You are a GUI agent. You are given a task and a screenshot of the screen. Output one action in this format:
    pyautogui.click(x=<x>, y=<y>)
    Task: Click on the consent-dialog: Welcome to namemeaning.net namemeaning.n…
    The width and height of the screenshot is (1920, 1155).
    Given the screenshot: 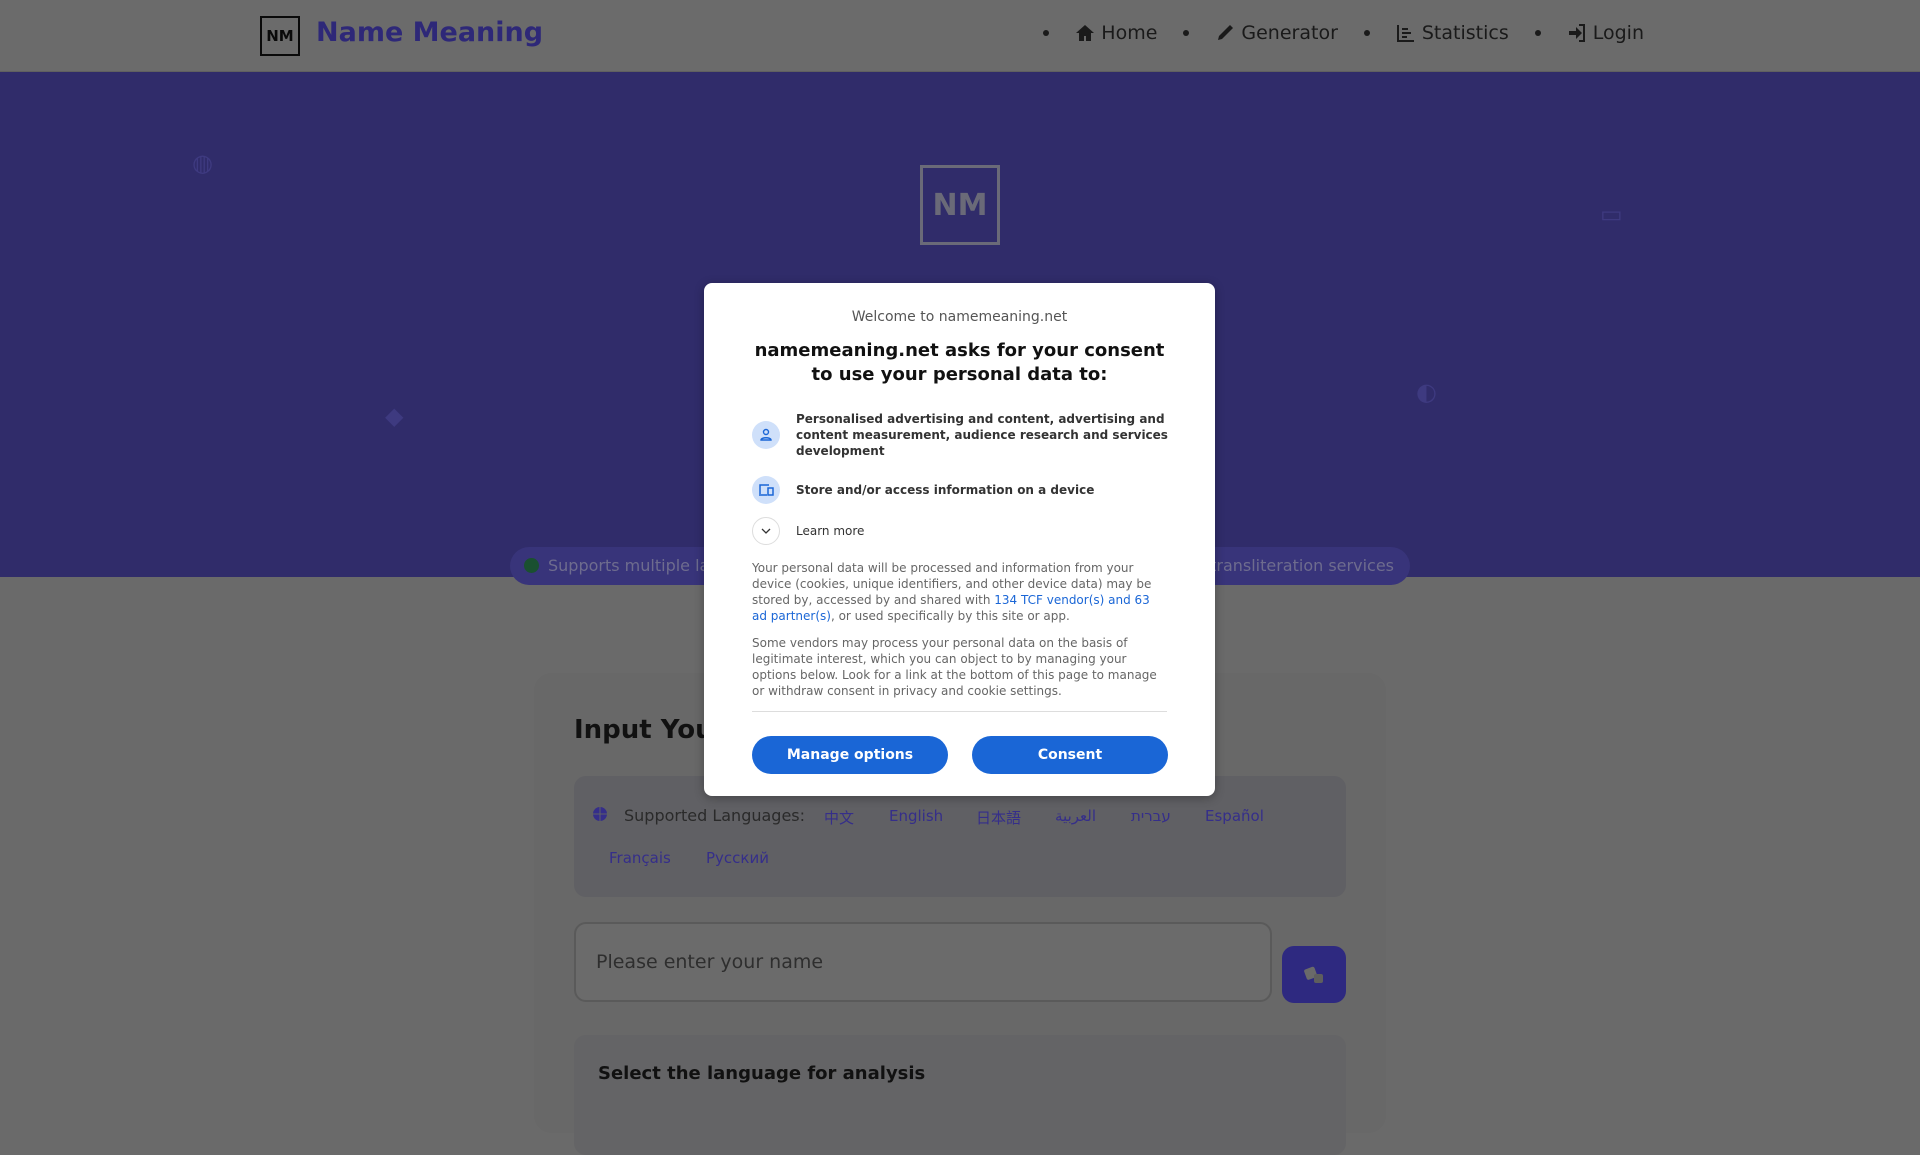 What is the action you would take?
    pyautogui.click(x=959, y=539)
    